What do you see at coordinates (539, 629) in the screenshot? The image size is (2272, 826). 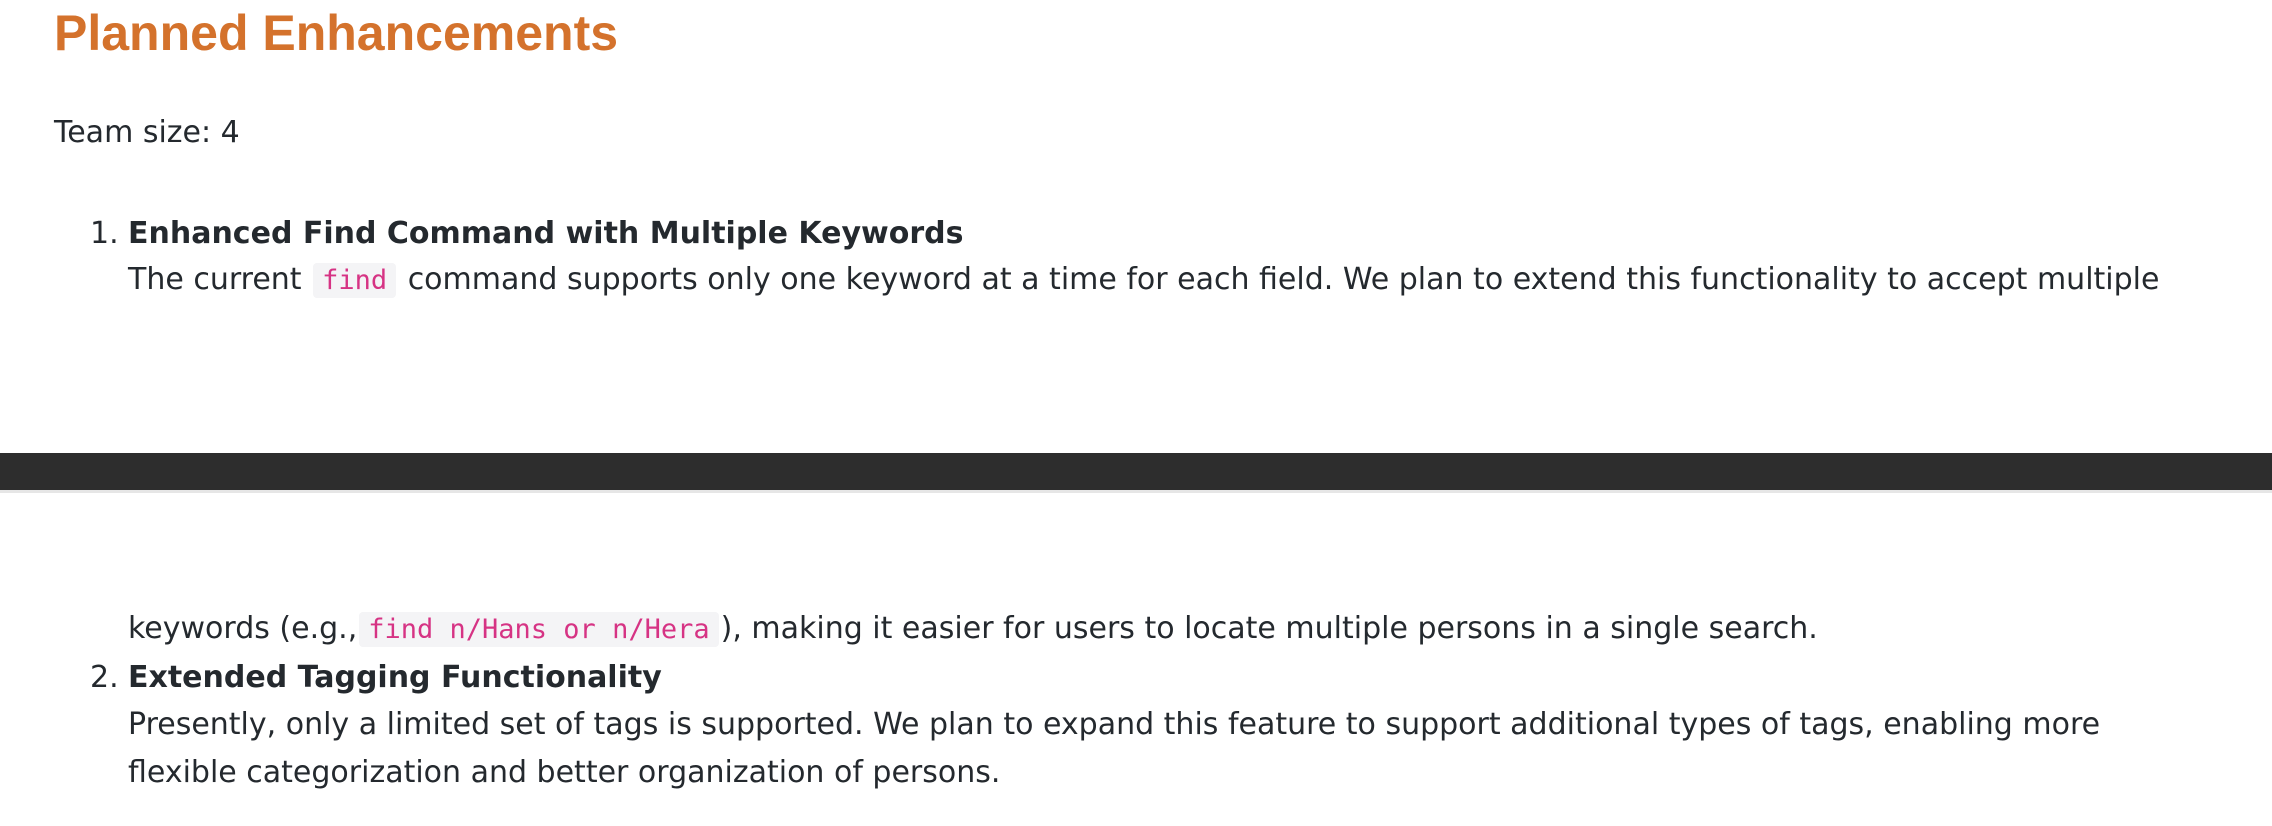 I see `inline-code-find-example: find n/Hans or n/Hera` at bounding box center [539, 629].